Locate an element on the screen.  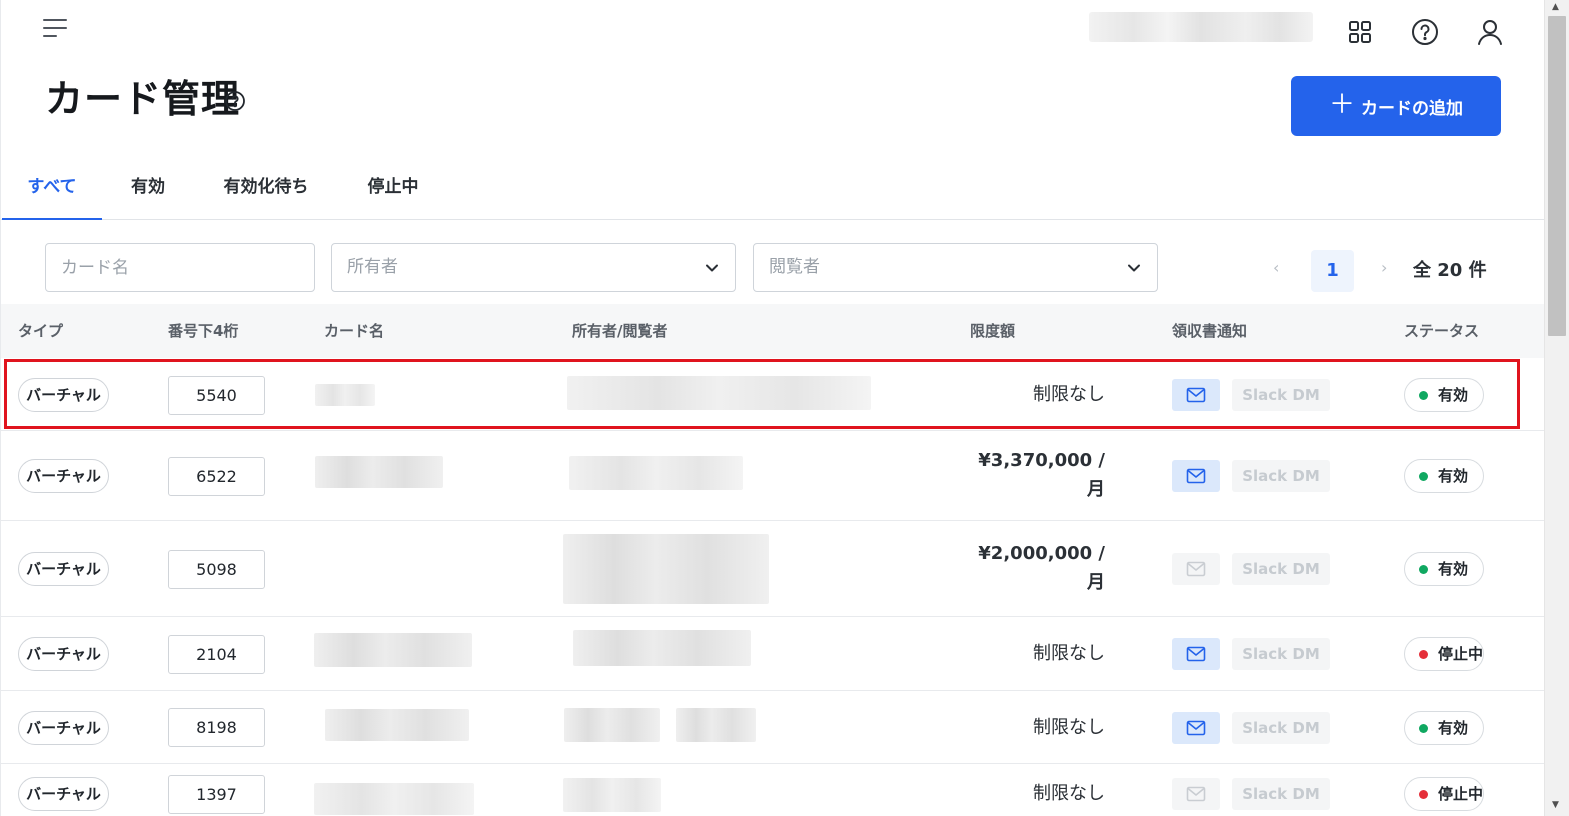
col-limit: 限度額 is located at coordinates (993, 331).